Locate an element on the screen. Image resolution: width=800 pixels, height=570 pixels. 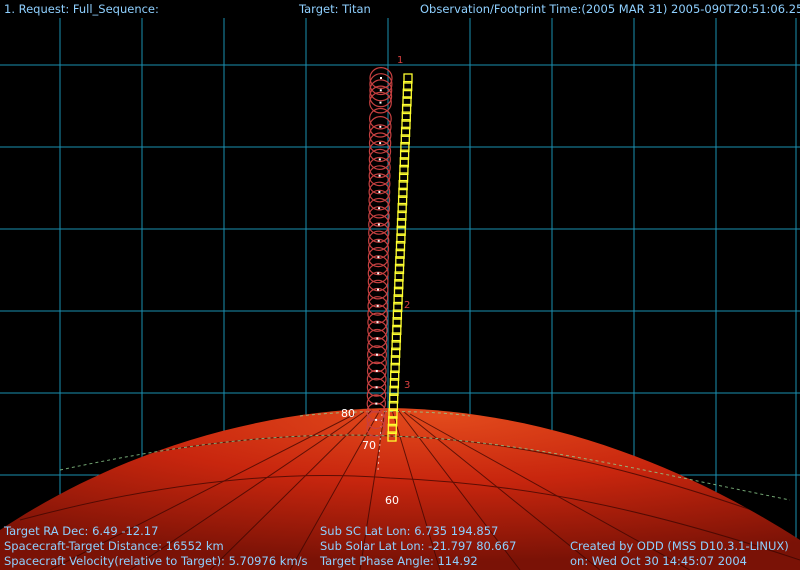
request-label: 1. Request: Full_Sequence: is located at coordinates (81, 9).